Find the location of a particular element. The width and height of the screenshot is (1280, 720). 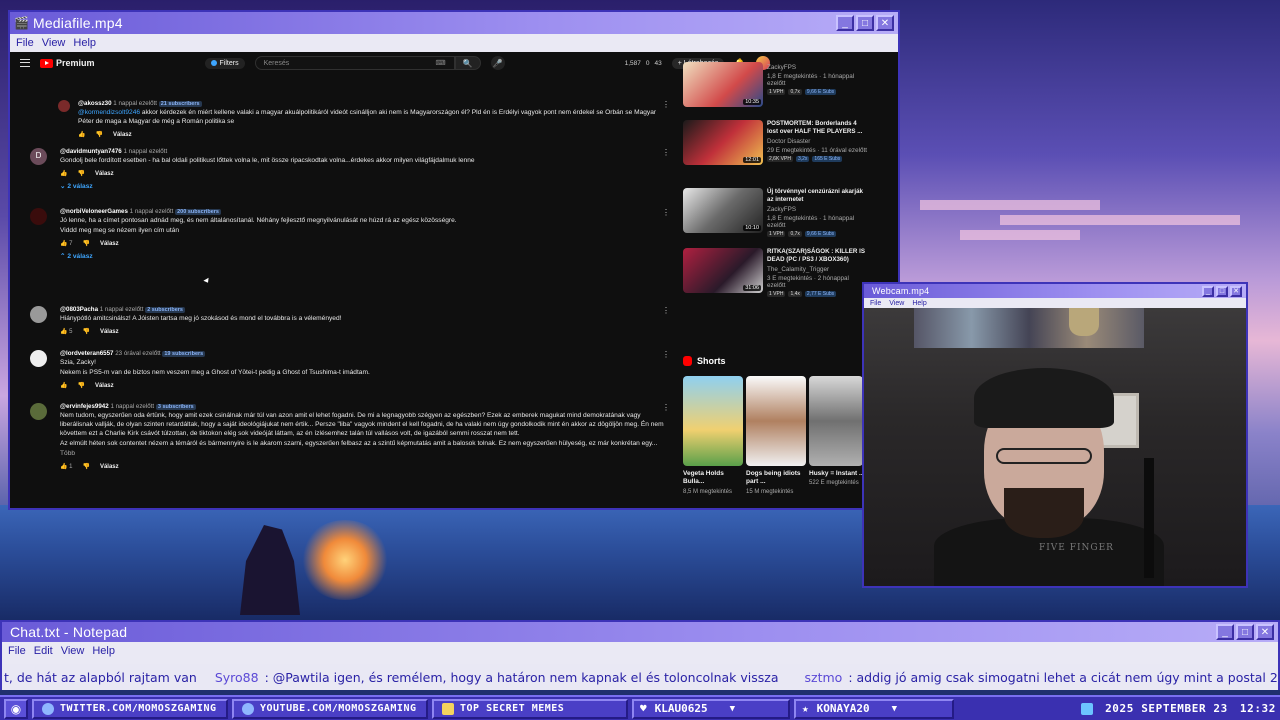

comment-author: @akossz30 is located at coordinates (95, 103).